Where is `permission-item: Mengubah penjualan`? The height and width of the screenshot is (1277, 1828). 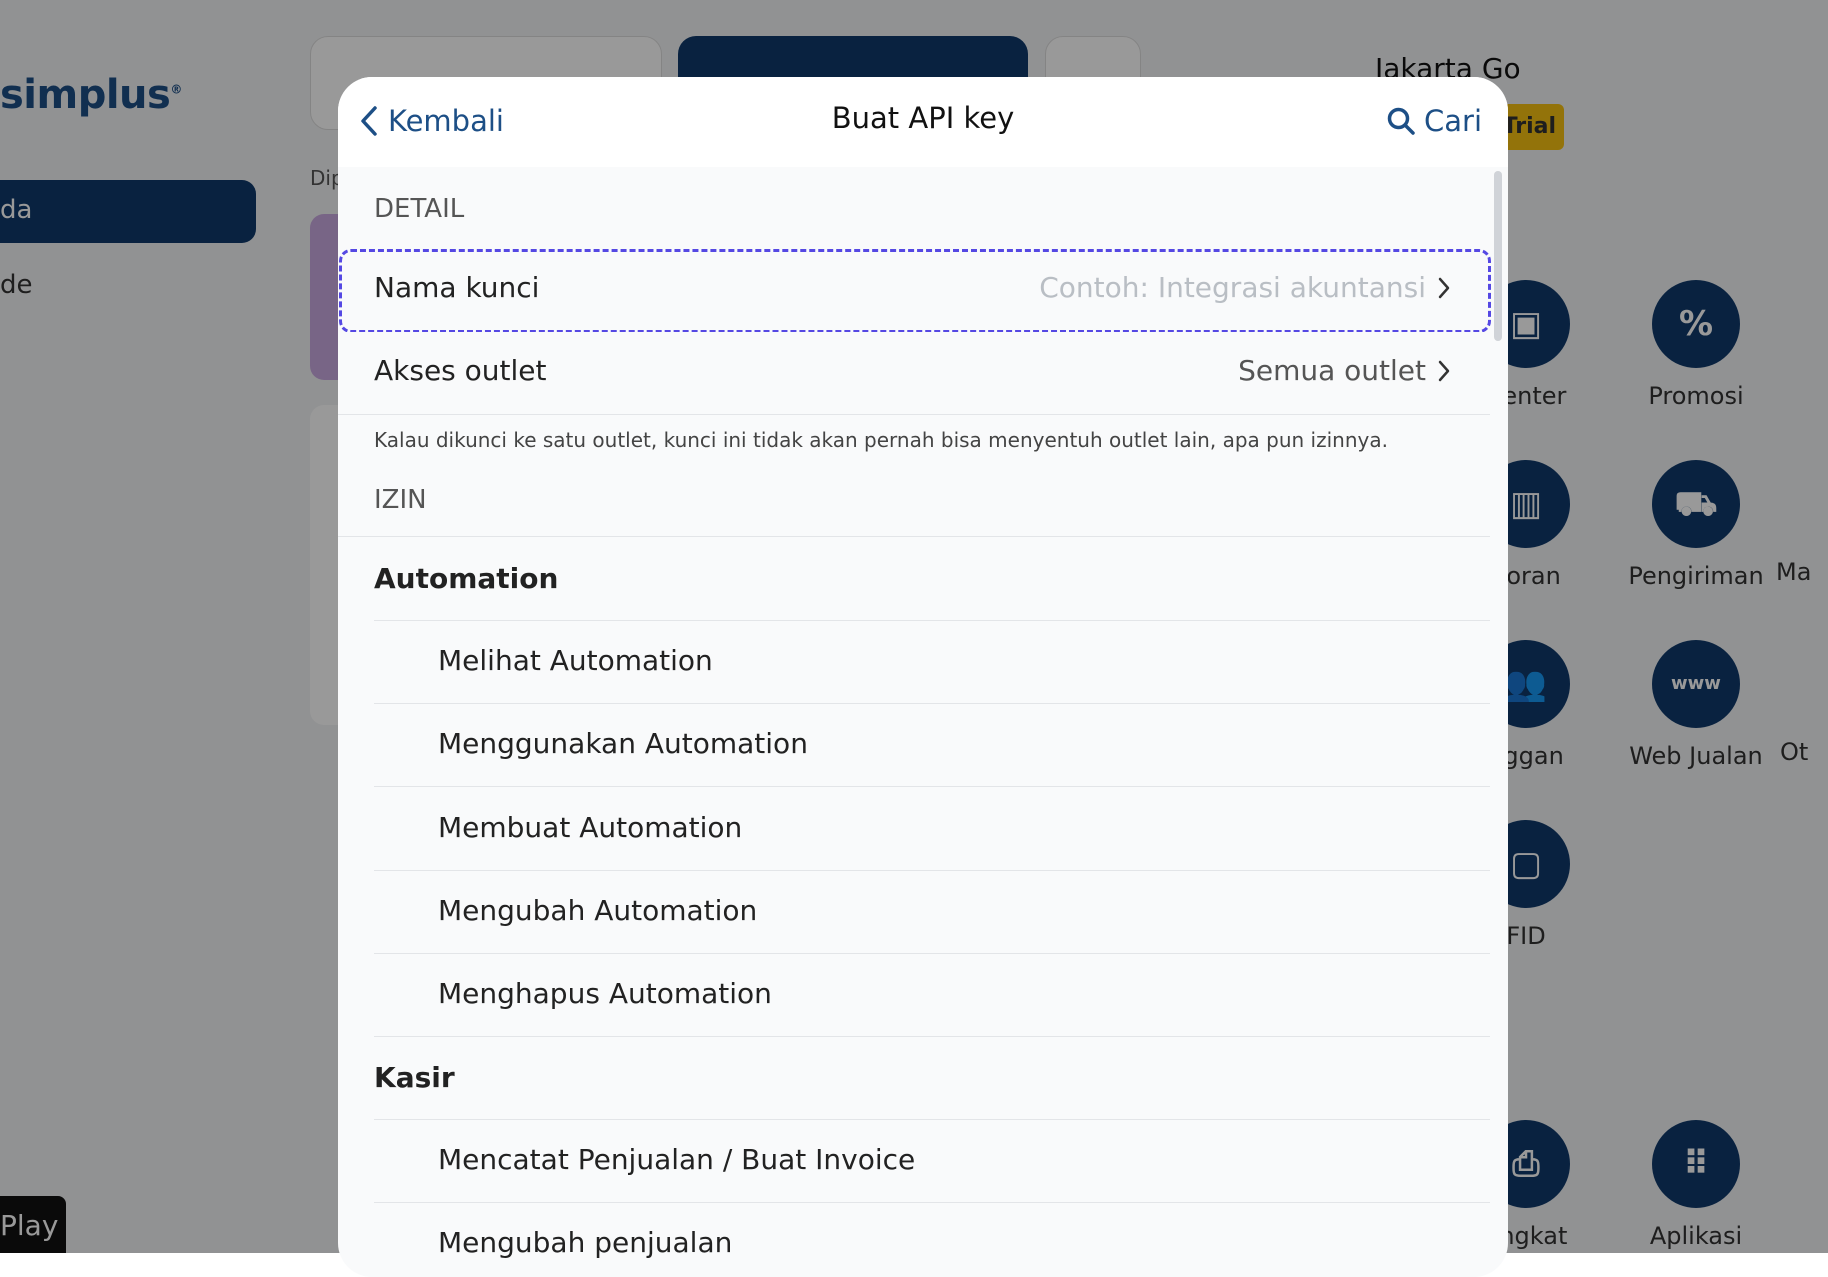 permission-item: Mengubah penjualan is located at coordinates (585, 1242).